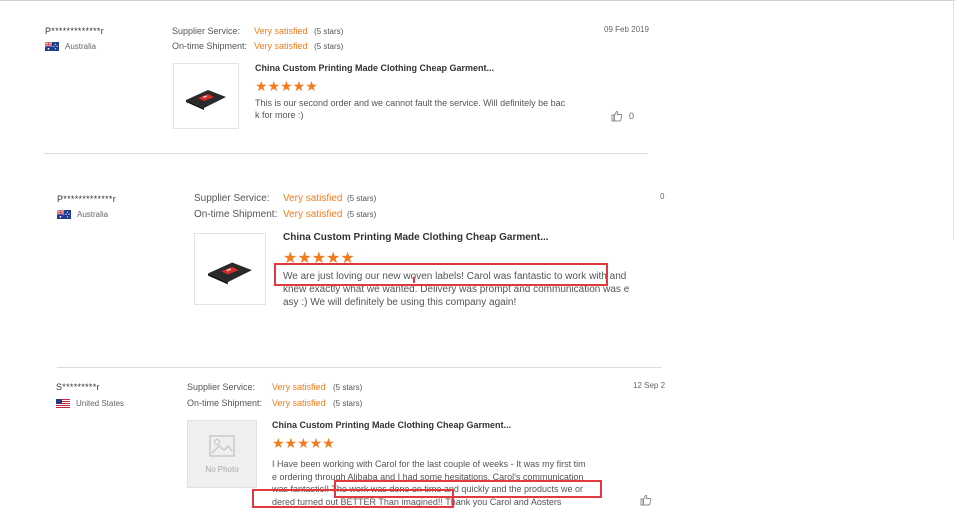 This screenshot has width=955, height=519. Describe the element at coordinates (279, 114) in the screenshot. I see `review-text-line: k for more :)` at that location.